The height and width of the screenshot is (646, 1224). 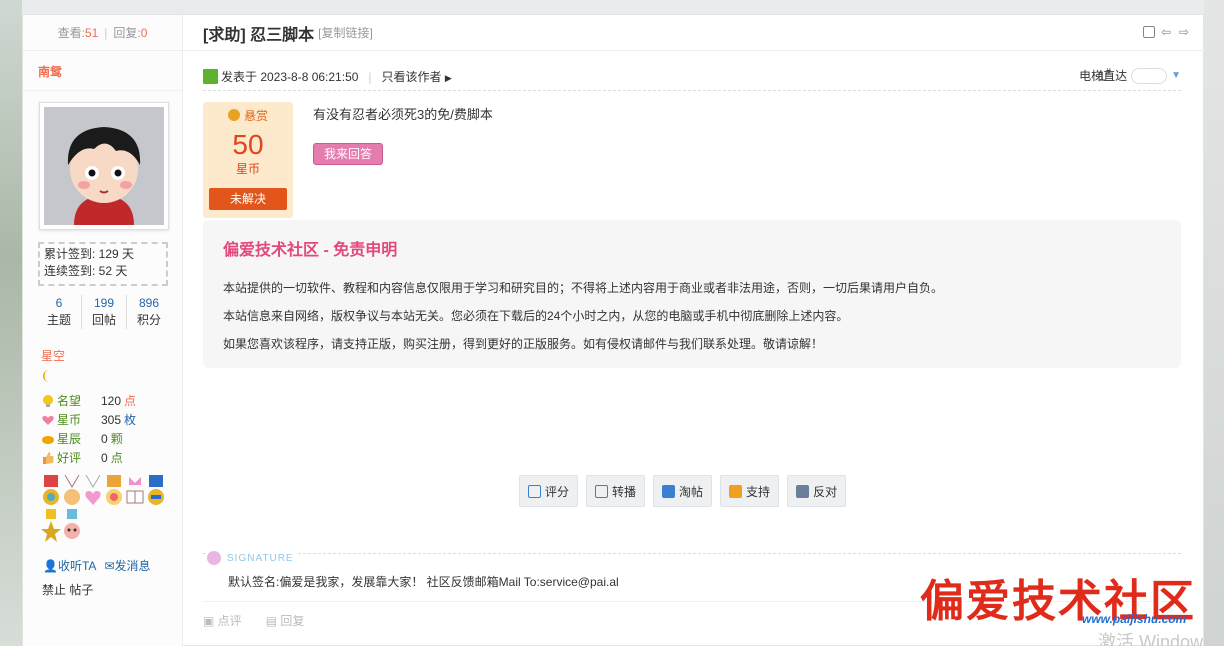 I want to click on elevator: 电梯直达 ▼, so click(x=1130, y=75).